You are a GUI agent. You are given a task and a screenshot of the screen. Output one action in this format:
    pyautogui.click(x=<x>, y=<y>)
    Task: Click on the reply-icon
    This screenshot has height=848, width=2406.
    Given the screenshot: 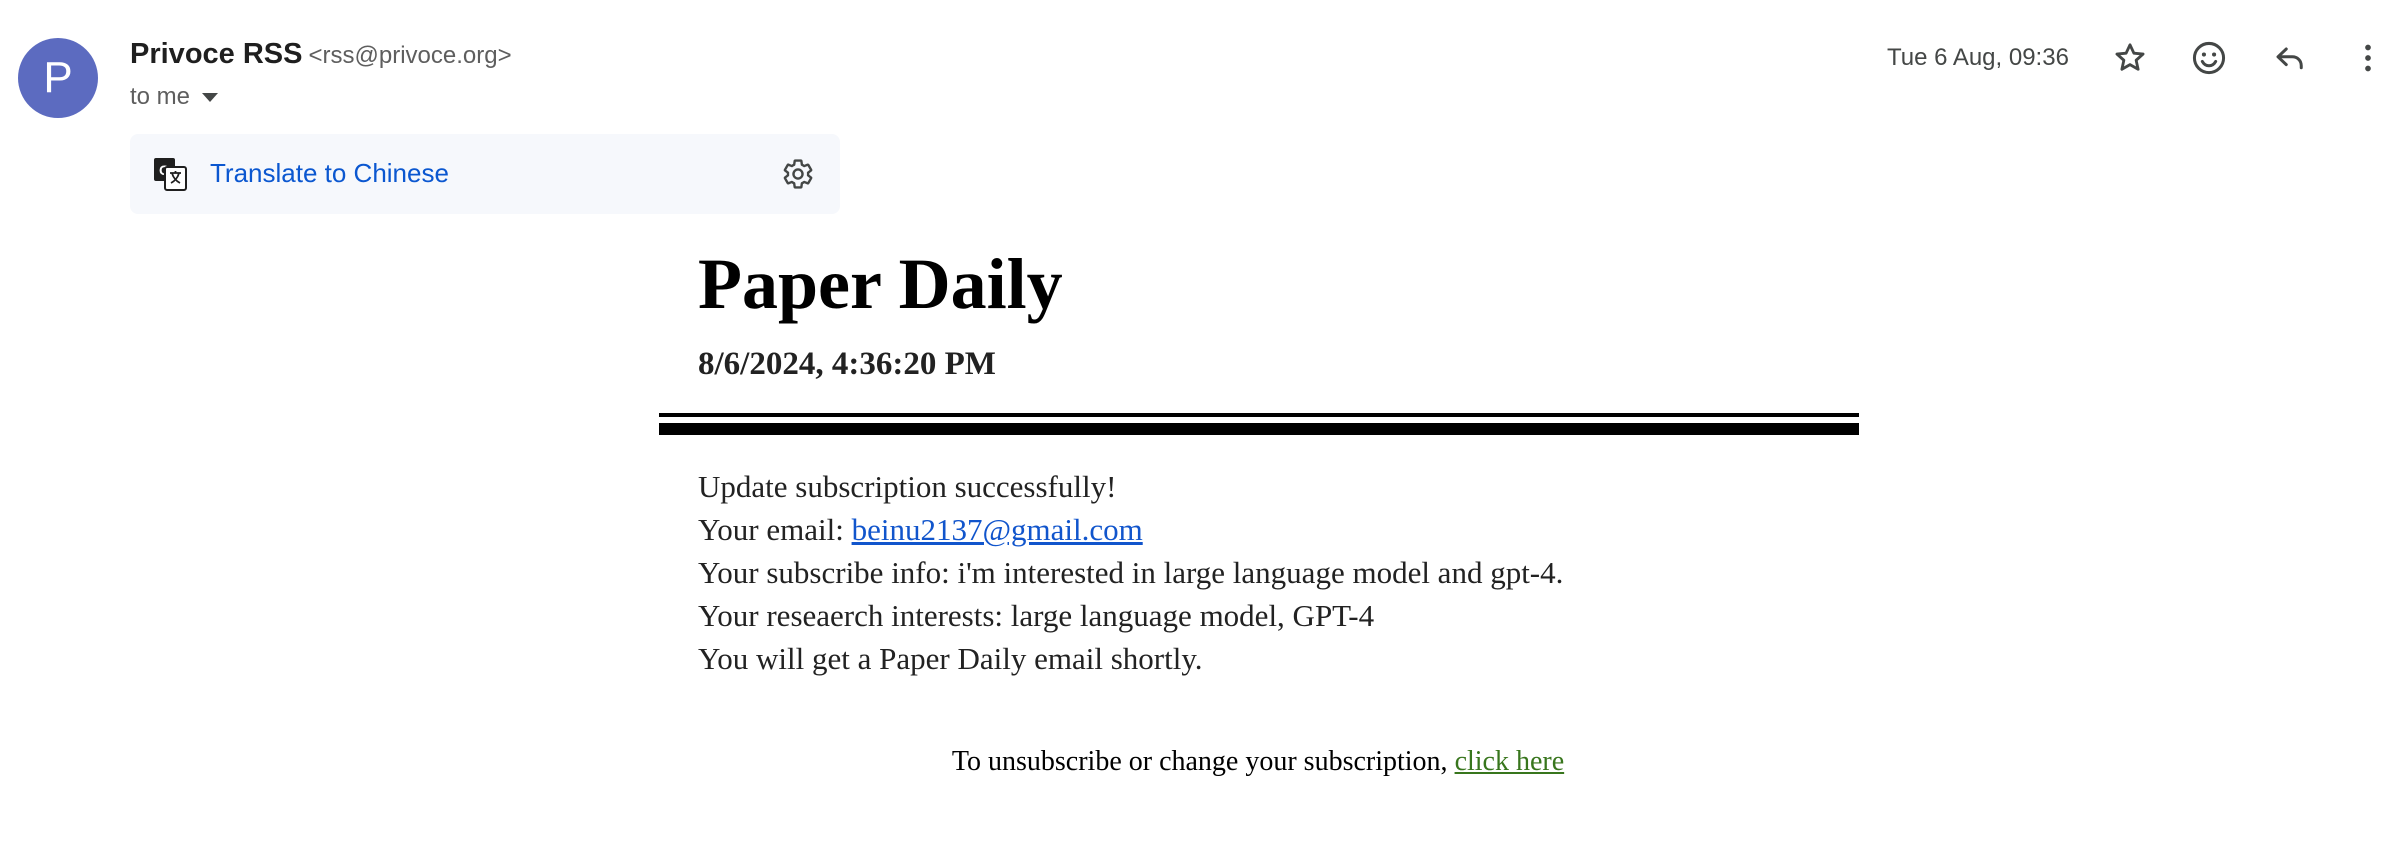 What is the action you would take?
    pyautogui.click(x=2289, y=58)
    